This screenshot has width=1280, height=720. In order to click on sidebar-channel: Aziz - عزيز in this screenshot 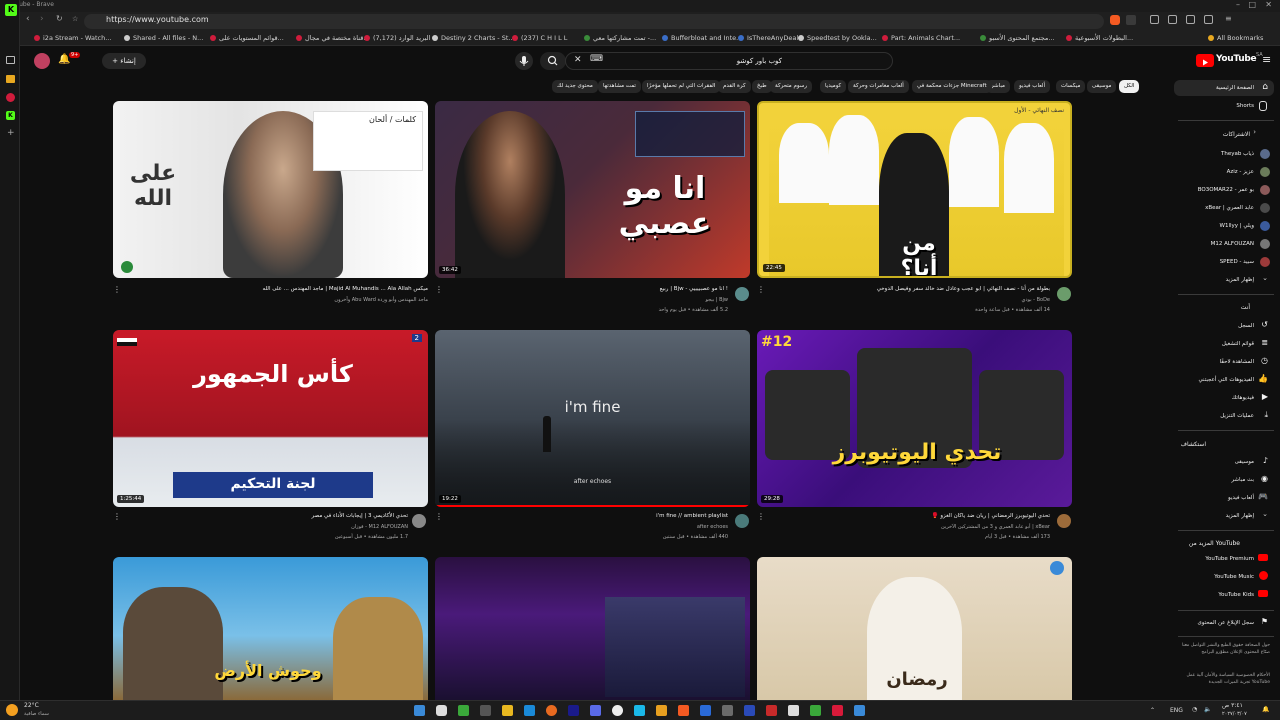, I will do `click(1240, 172)`.